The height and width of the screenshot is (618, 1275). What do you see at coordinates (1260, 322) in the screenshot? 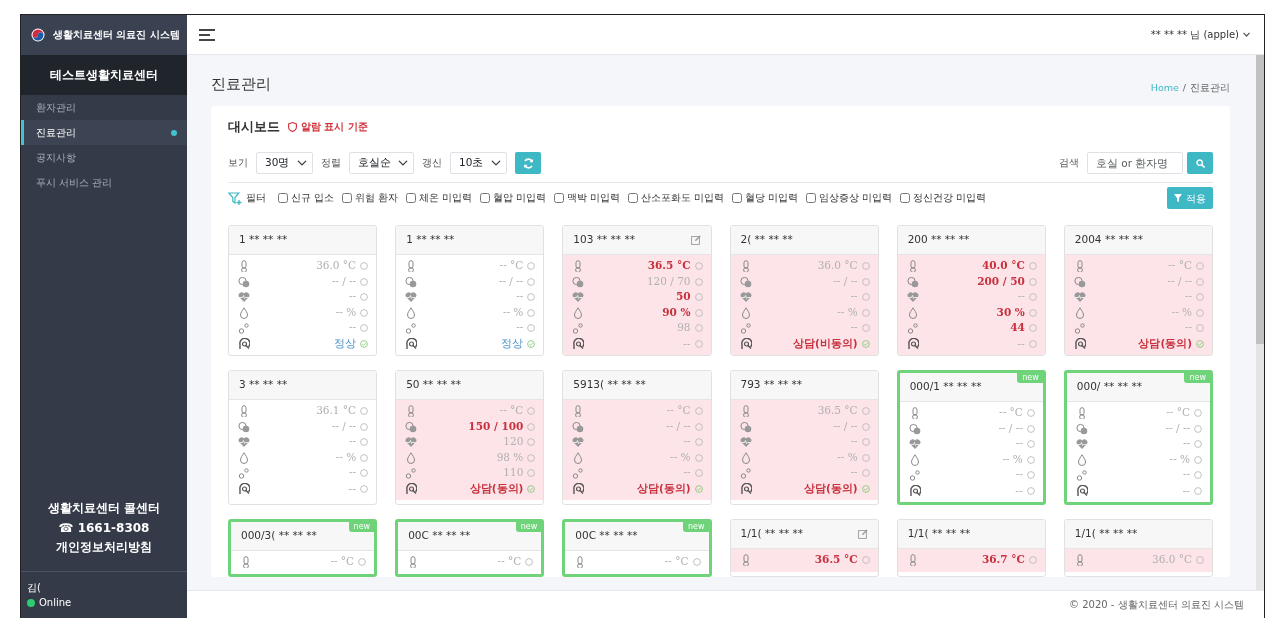
I see `scrollbar` at bounding box center [1260, 322].